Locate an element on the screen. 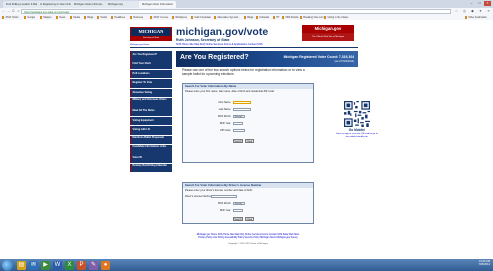  sidebar-item-ballot-proposals: Elections Ballot Proposals is located at coordinates (151, 140).